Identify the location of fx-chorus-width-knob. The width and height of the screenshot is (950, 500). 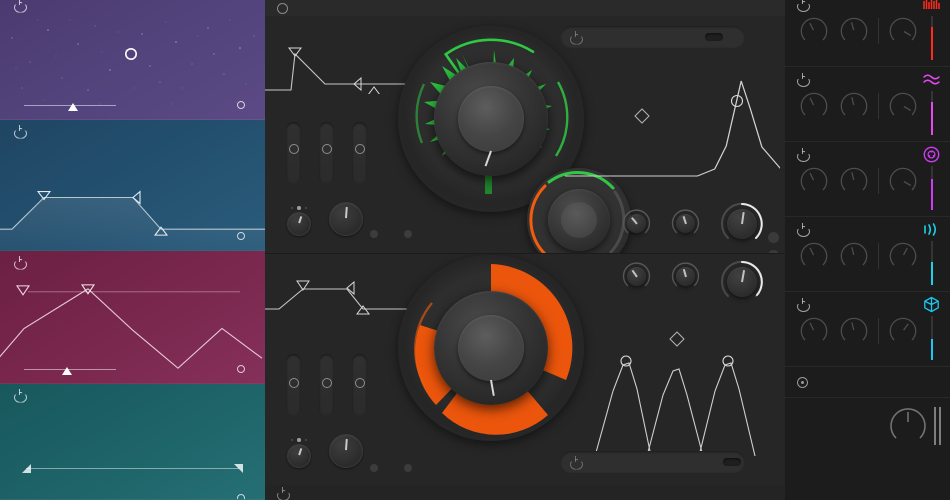
(854, 107).